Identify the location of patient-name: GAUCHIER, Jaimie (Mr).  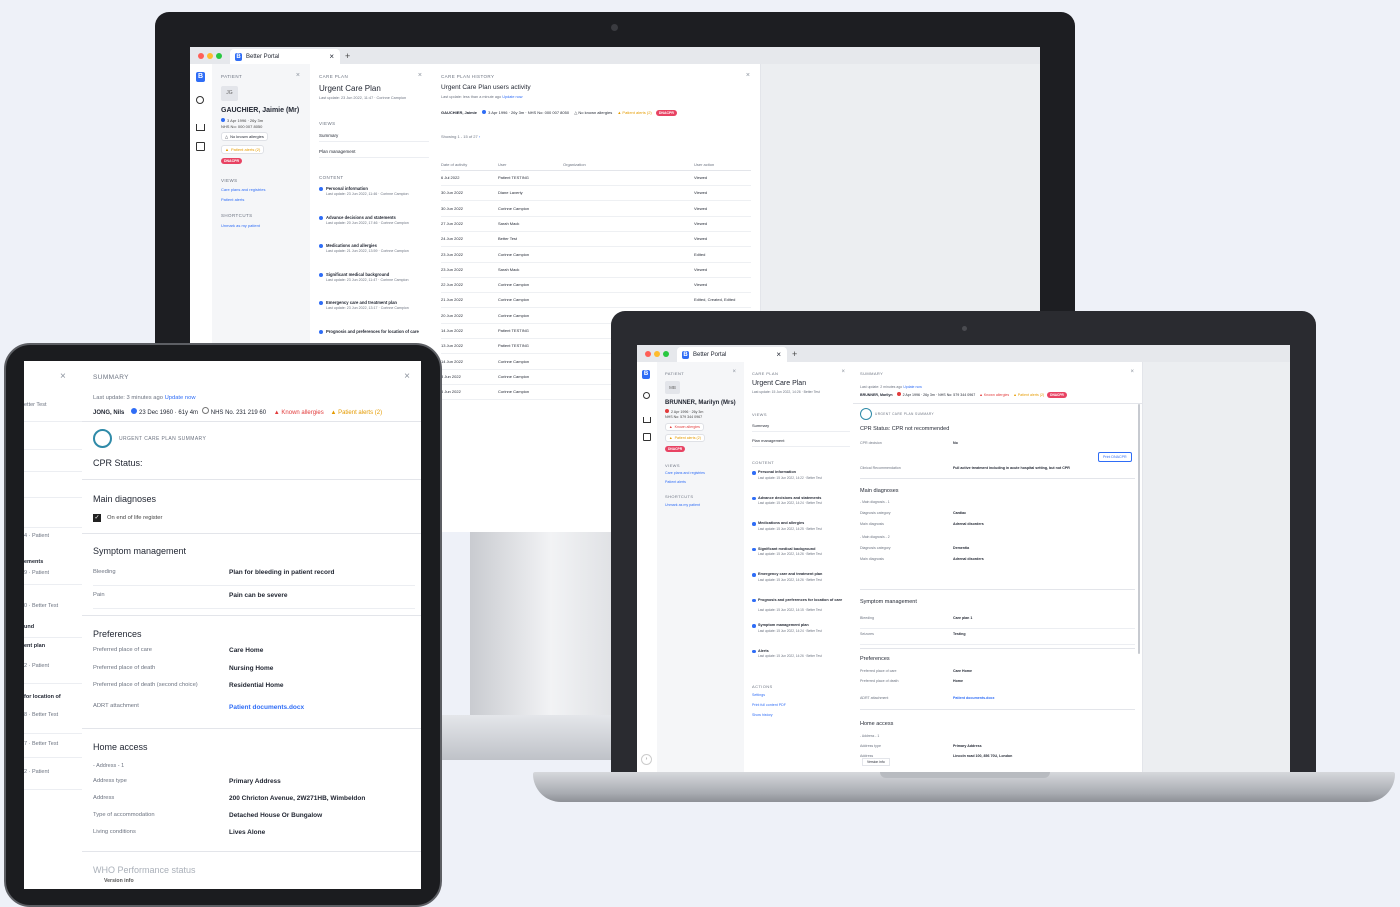
(260, 110).